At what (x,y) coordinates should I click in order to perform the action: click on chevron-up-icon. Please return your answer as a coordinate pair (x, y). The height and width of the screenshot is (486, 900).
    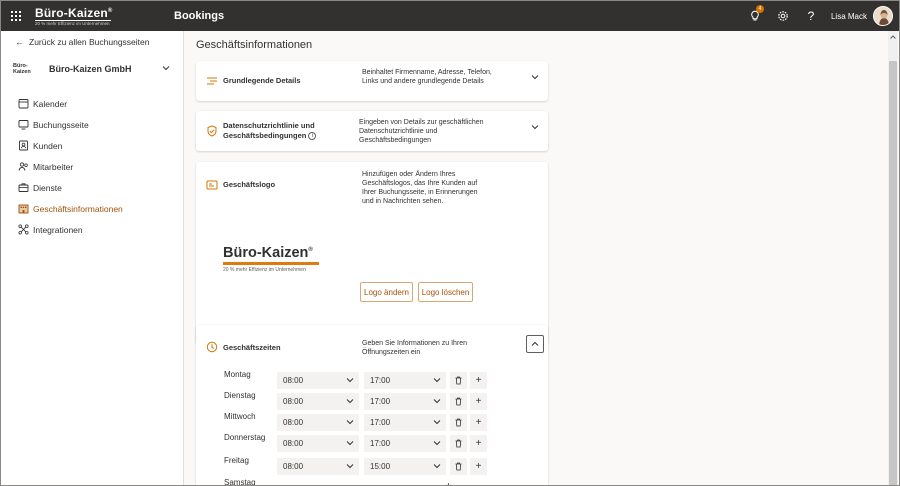
    Looking at the image, I should click on (535, 343).